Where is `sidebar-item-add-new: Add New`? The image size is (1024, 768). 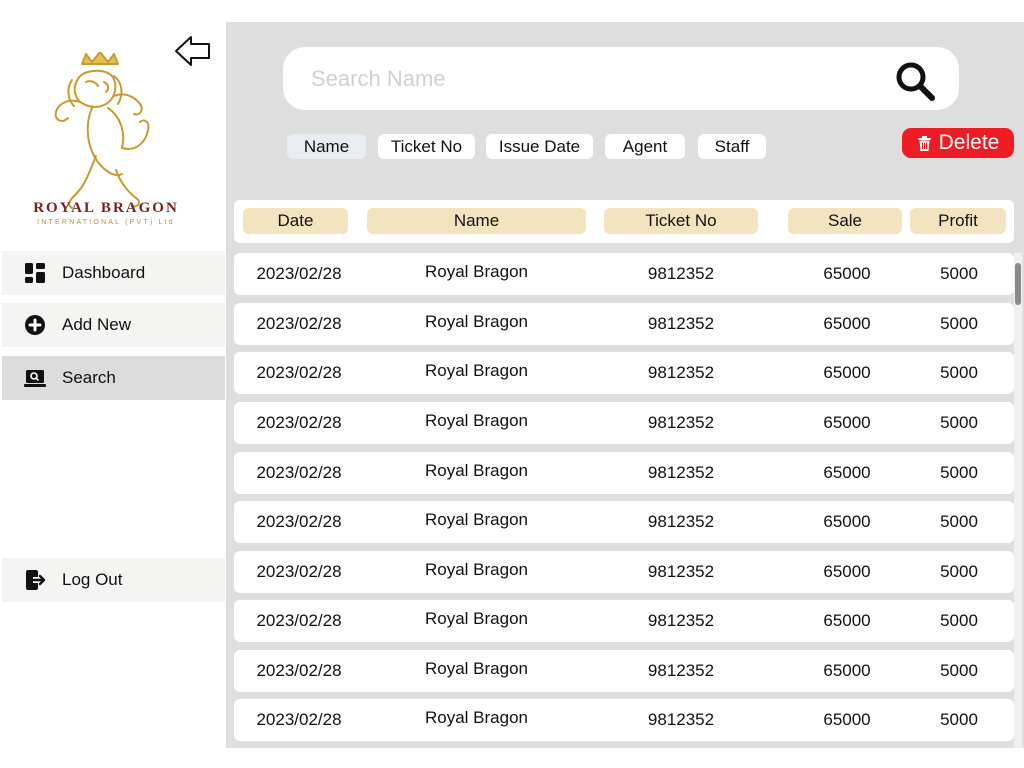
sidebar-item-add-new: Add New is located at coordinates (113, 325).